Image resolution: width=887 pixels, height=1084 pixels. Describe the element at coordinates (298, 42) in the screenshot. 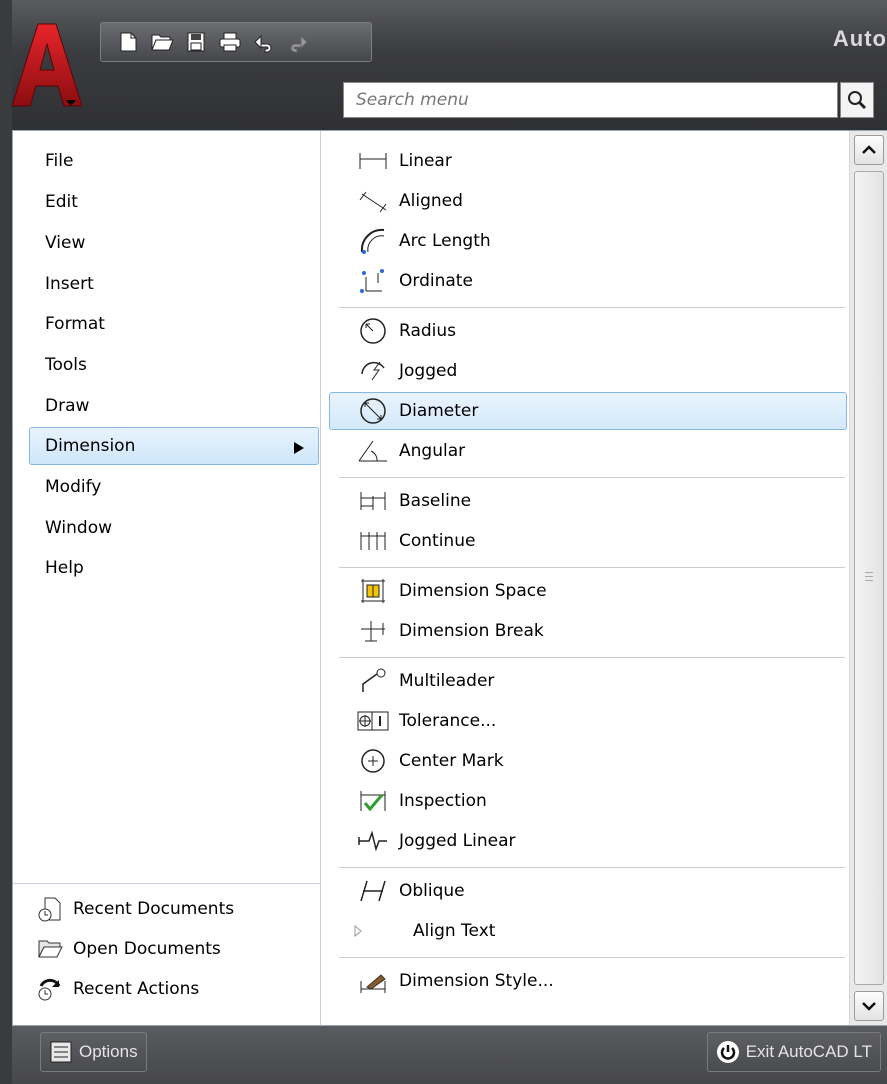

I see `redo-icon` at that location.